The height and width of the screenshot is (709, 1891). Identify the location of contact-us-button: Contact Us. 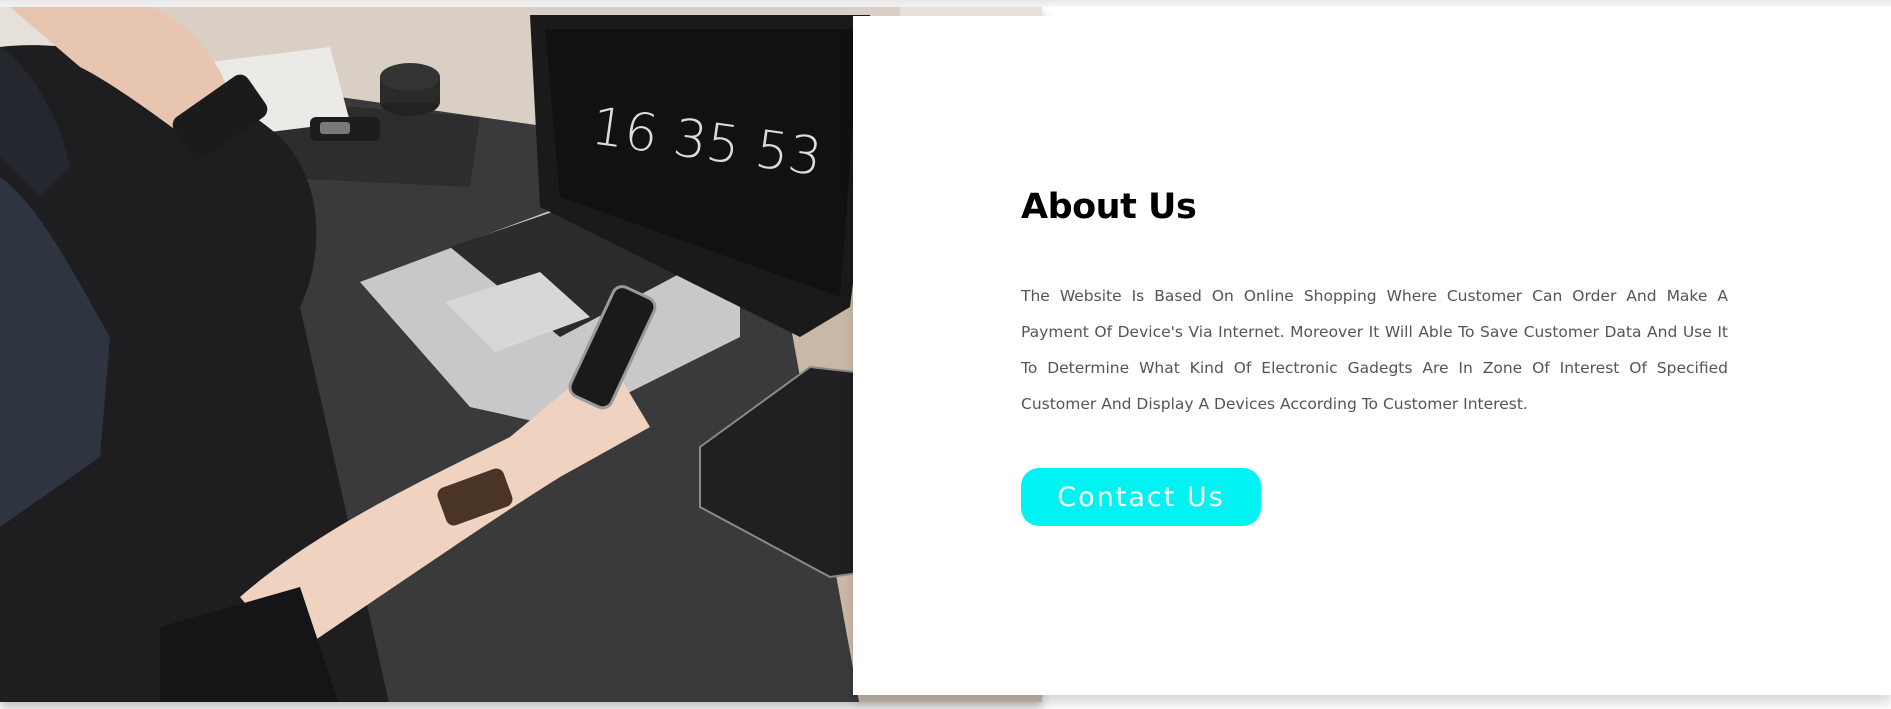
(1141, 497).